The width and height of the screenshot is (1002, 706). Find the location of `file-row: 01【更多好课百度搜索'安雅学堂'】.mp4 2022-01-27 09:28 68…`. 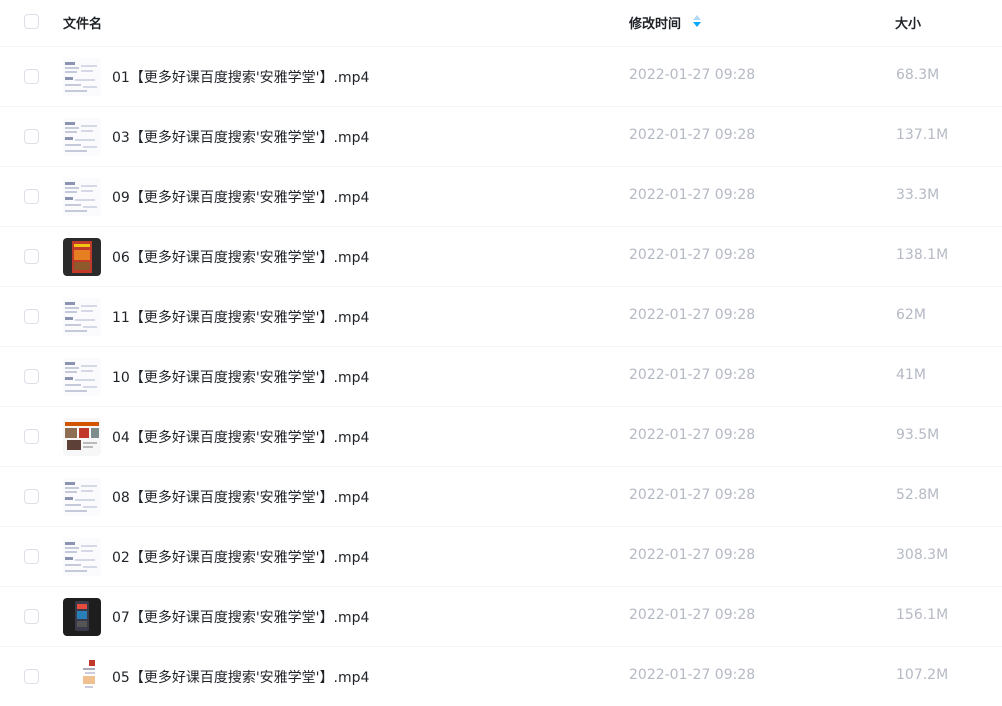

file-row: 01【更多好课百度搜索'安雅学堂'】.mp4 2022-01-27 09:28 68… is located at coordinates (501, 77).